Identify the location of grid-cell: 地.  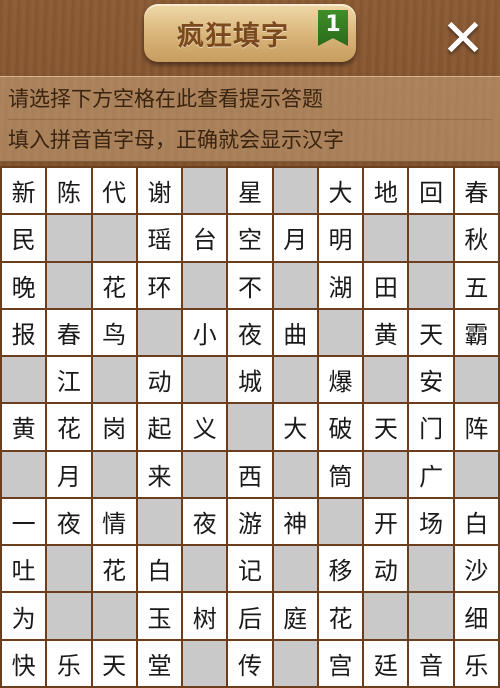
(386, 191).